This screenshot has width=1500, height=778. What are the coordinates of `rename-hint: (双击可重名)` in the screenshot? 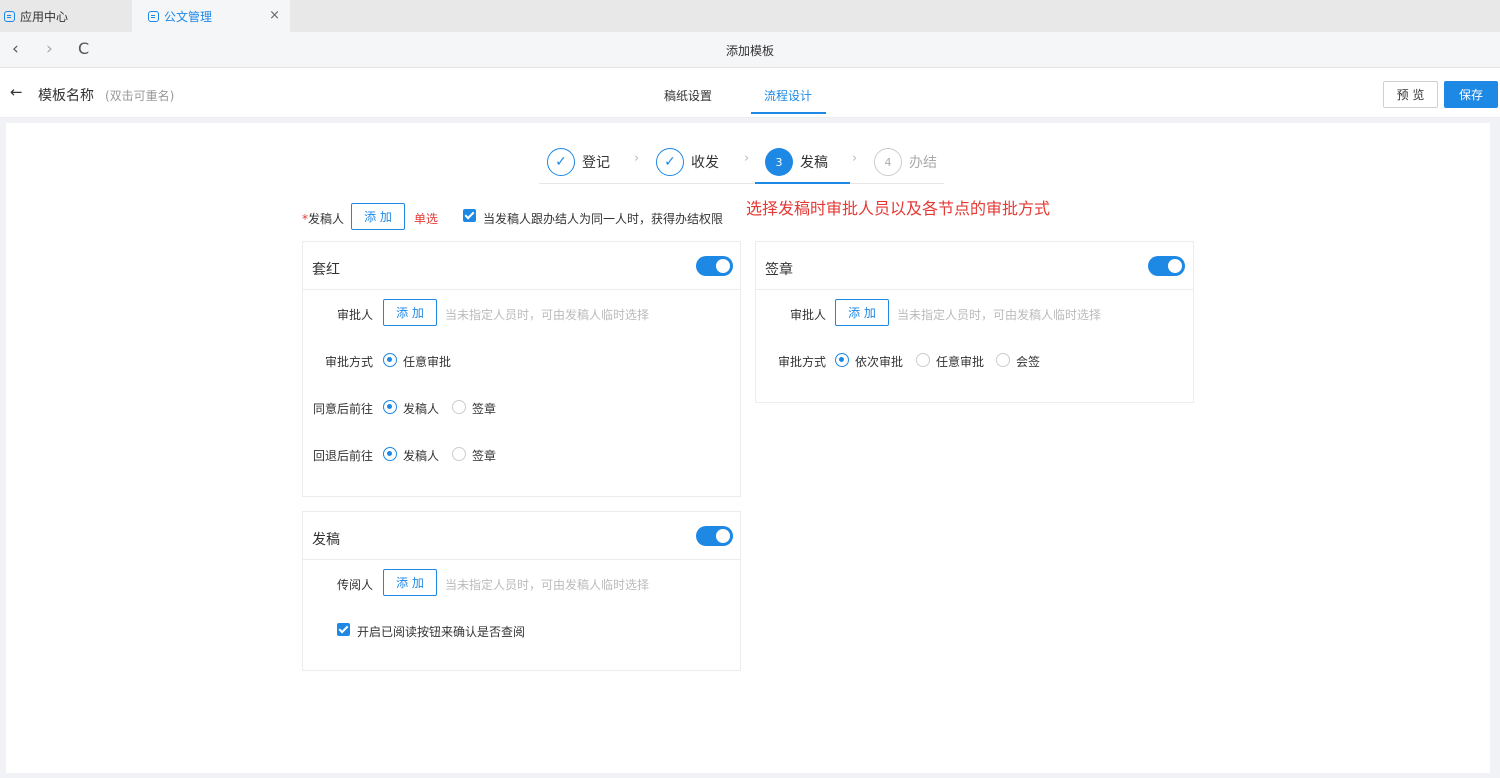 It's located at (140, 96).